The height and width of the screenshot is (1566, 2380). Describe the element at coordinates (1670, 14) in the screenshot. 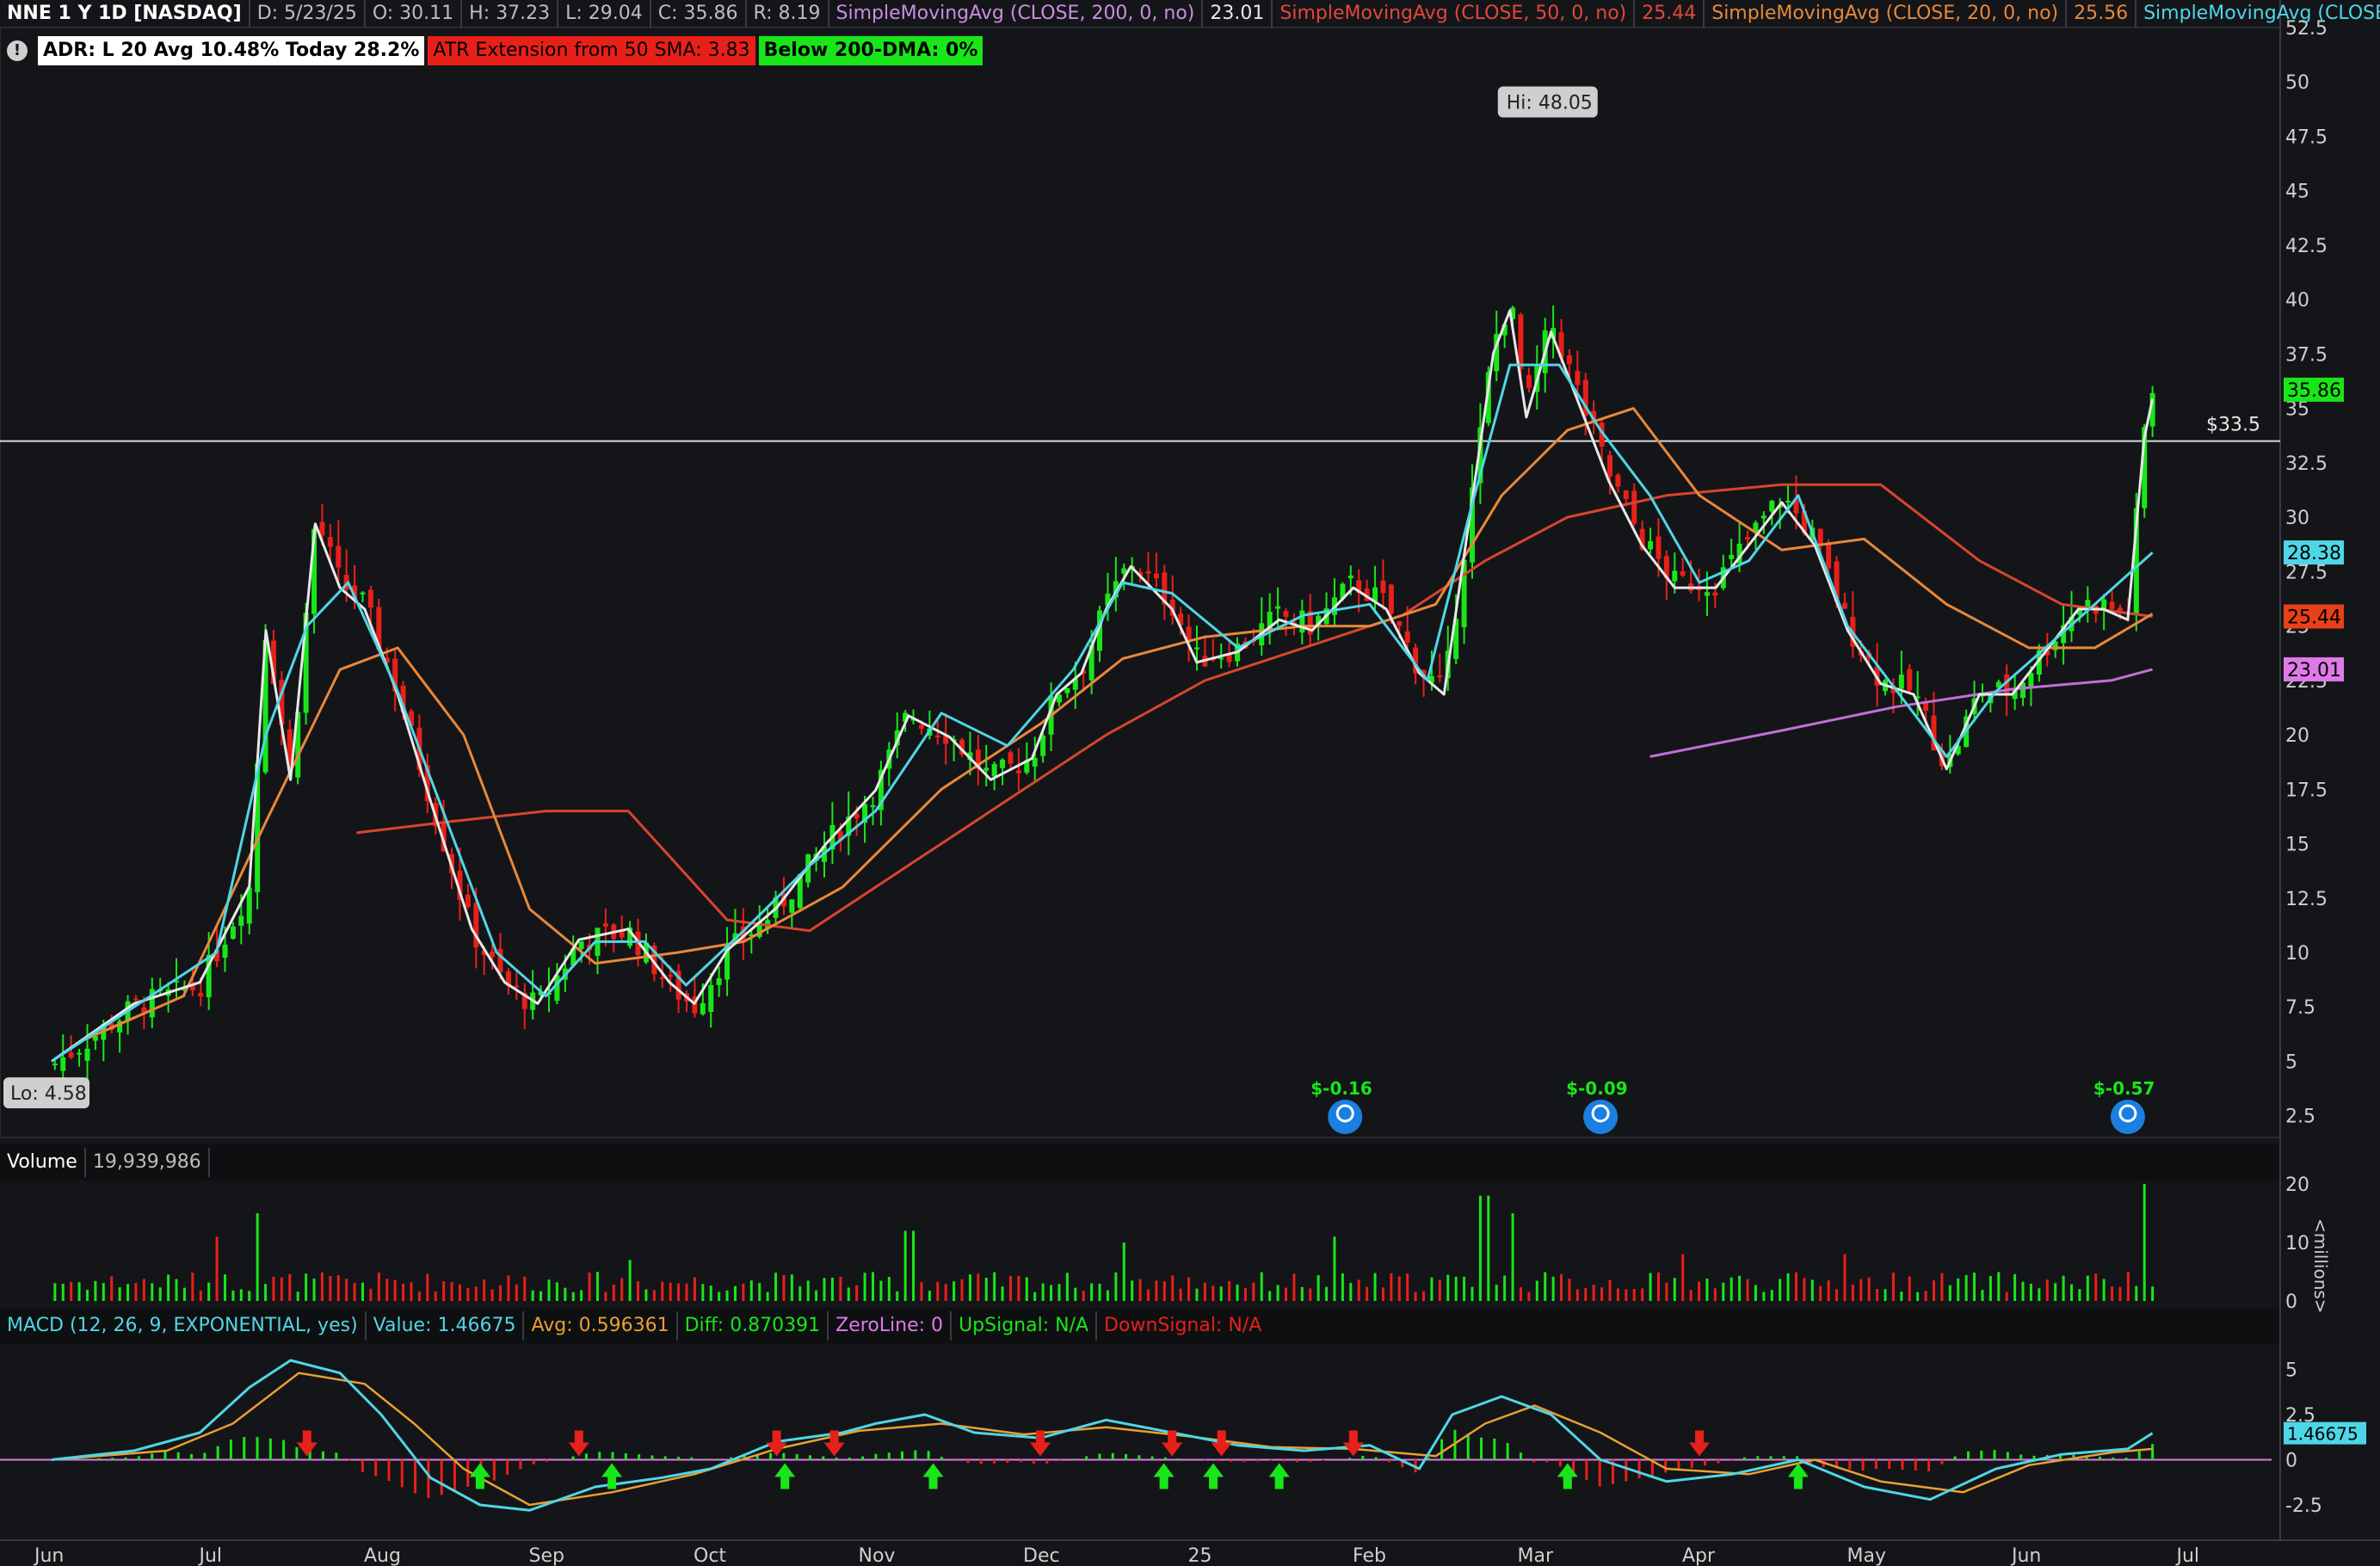

I see `sma50-value: 25.44` at that location.